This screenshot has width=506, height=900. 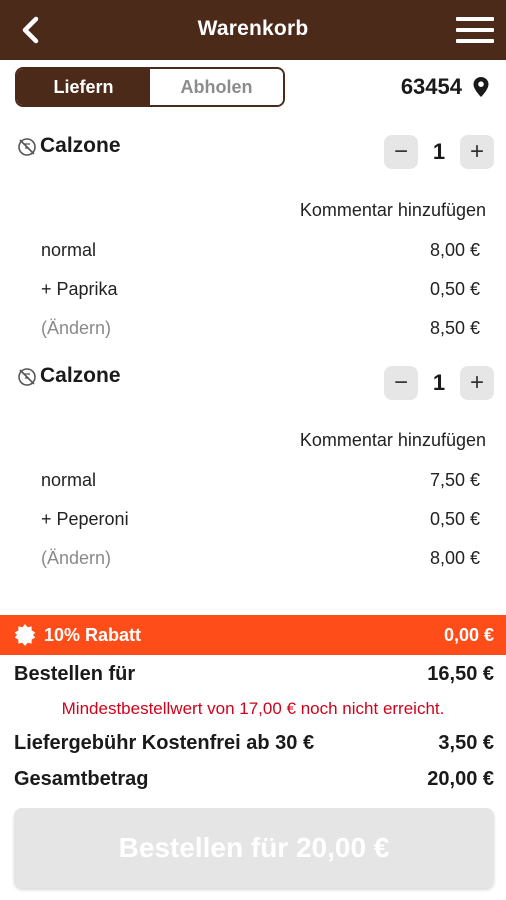 What do you see at coordinates (454, 250) in the screenshot?
I see `item-line-price: 8,00 €` at bounding box center [454, 250].